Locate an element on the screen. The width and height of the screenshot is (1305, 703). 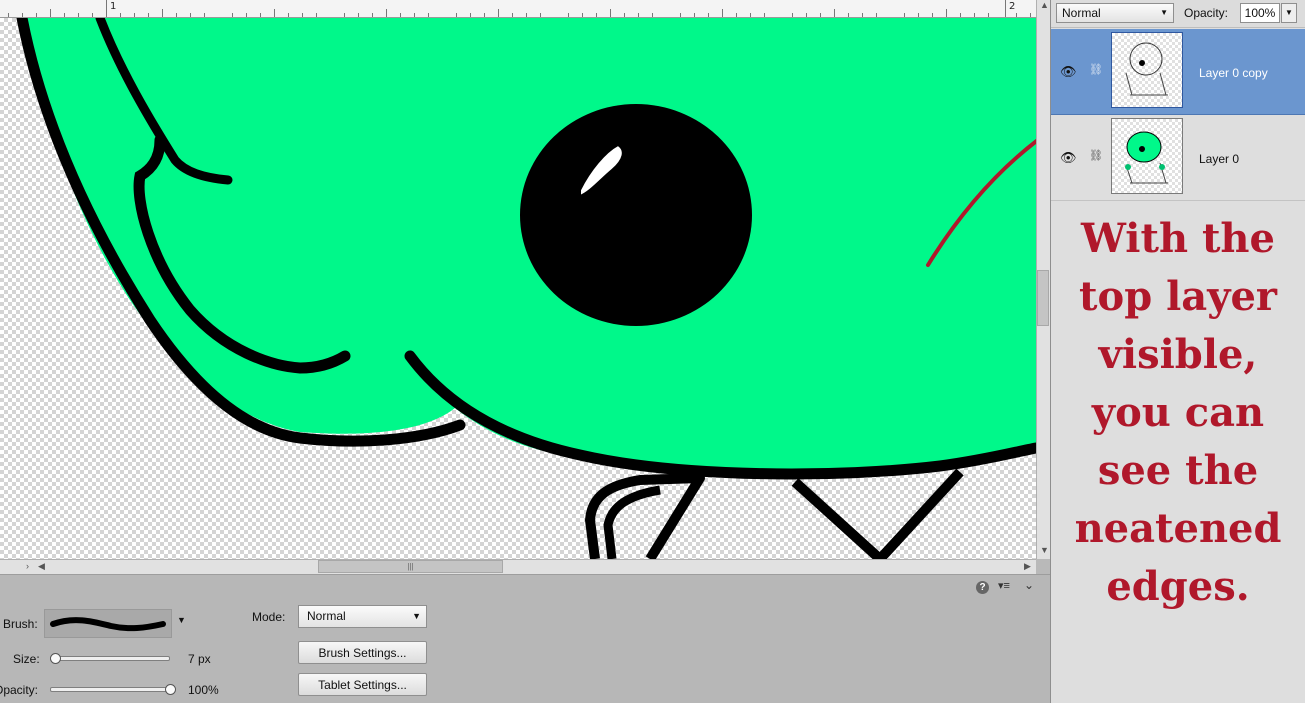
brush-preview is located at coordinates (108, 623).